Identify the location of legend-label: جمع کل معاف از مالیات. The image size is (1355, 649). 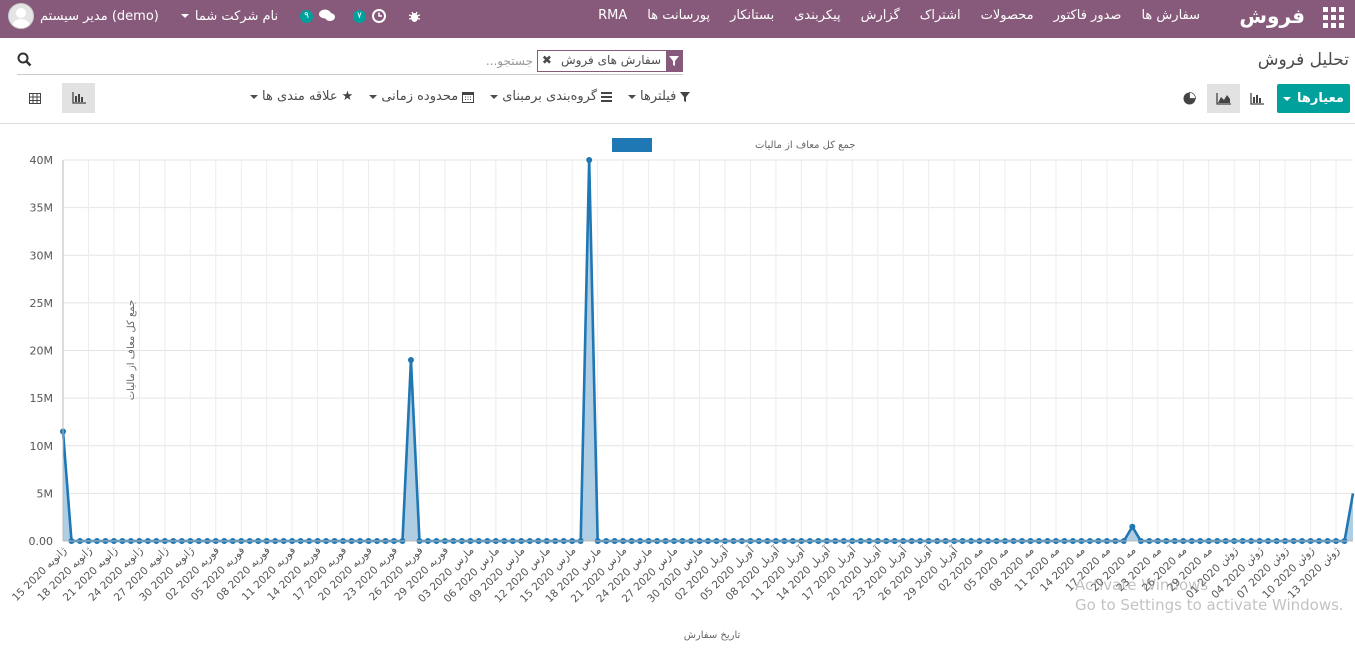
(805, 145).